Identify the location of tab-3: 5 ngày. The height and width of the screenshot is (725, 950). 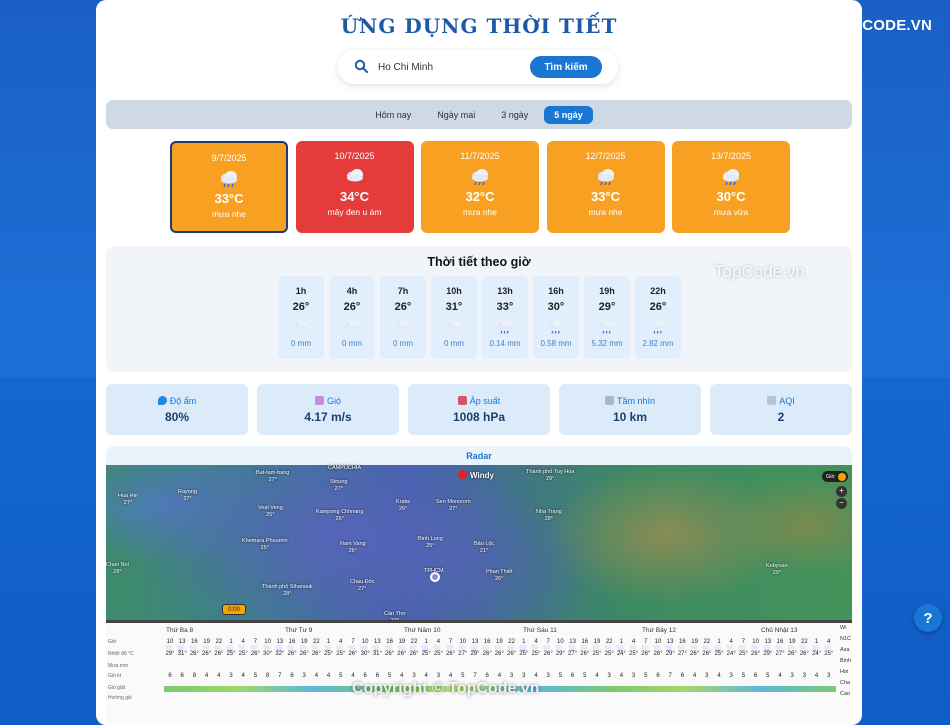
(568, 114).